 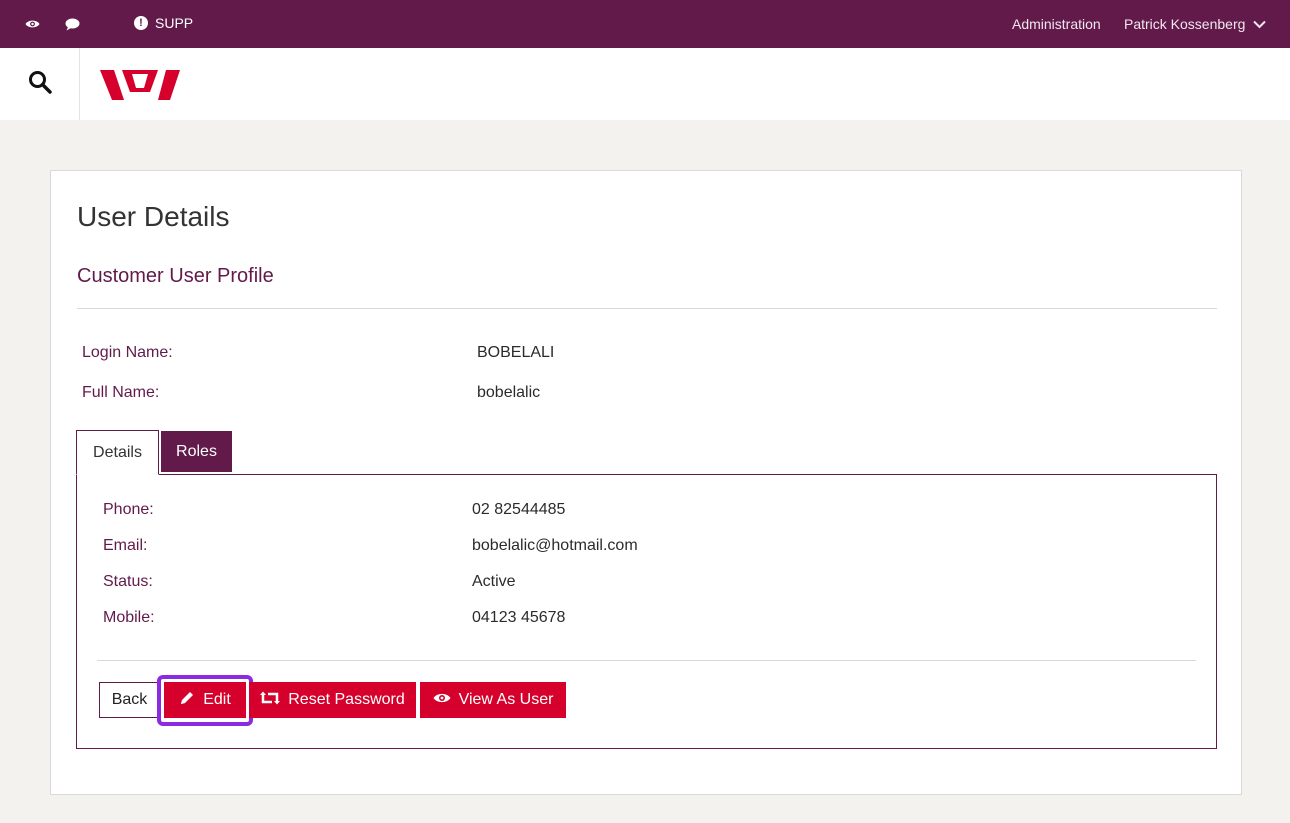 I want to click on full-name-label: Full Name:, so click(x=121, y=392).